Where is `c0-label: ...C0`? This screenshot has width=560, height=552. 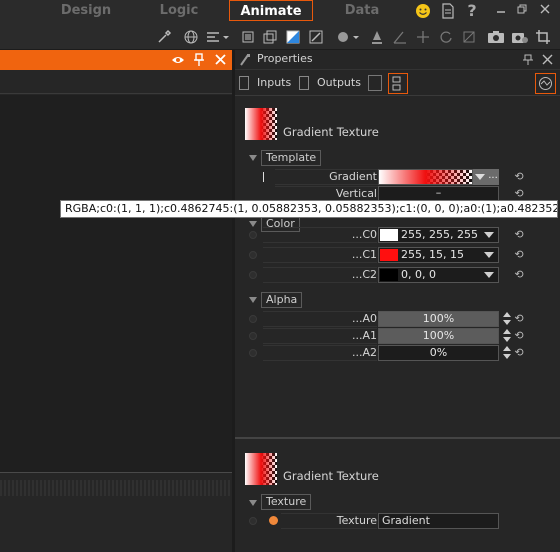 c0-label: ...C0 is located at coordinates (364, 234).